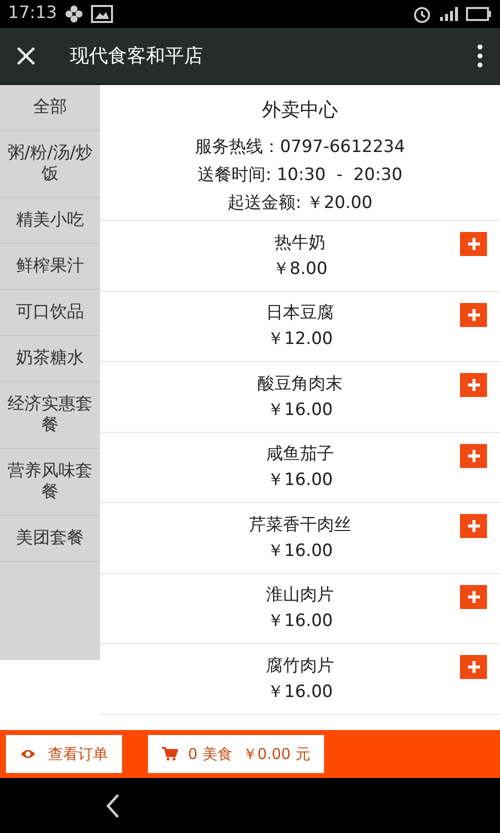 This screenshot has height=833, width=500. I want to click on category-item: 经济实惠套餐, so click(50, 415).